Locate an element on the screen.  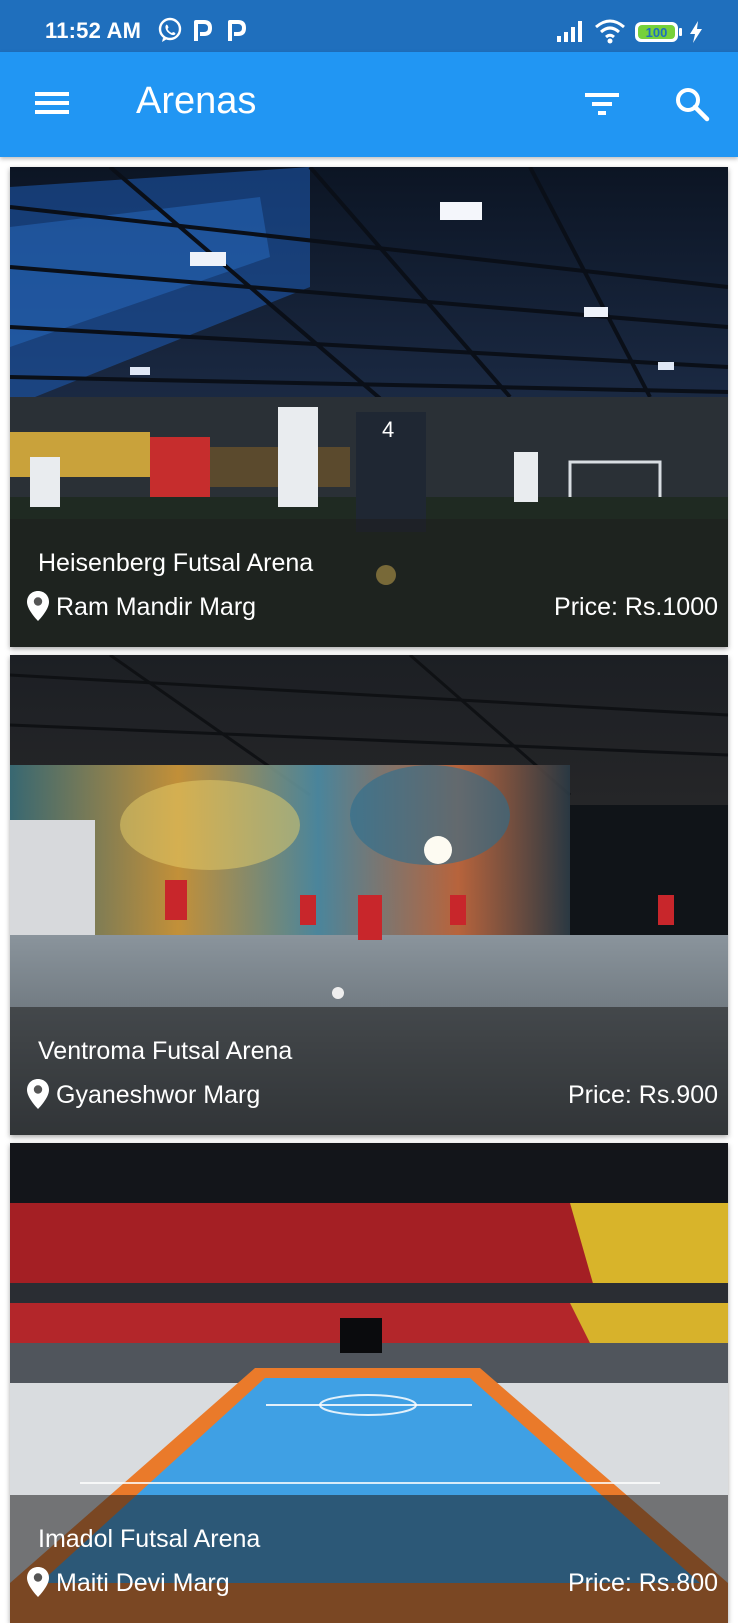
charging-icon is located at coordinates (696, 32).